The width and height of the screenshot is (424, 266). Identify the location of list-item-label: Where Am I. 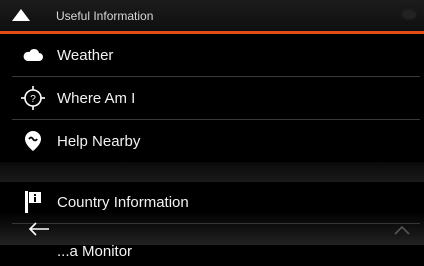
(96, 98).